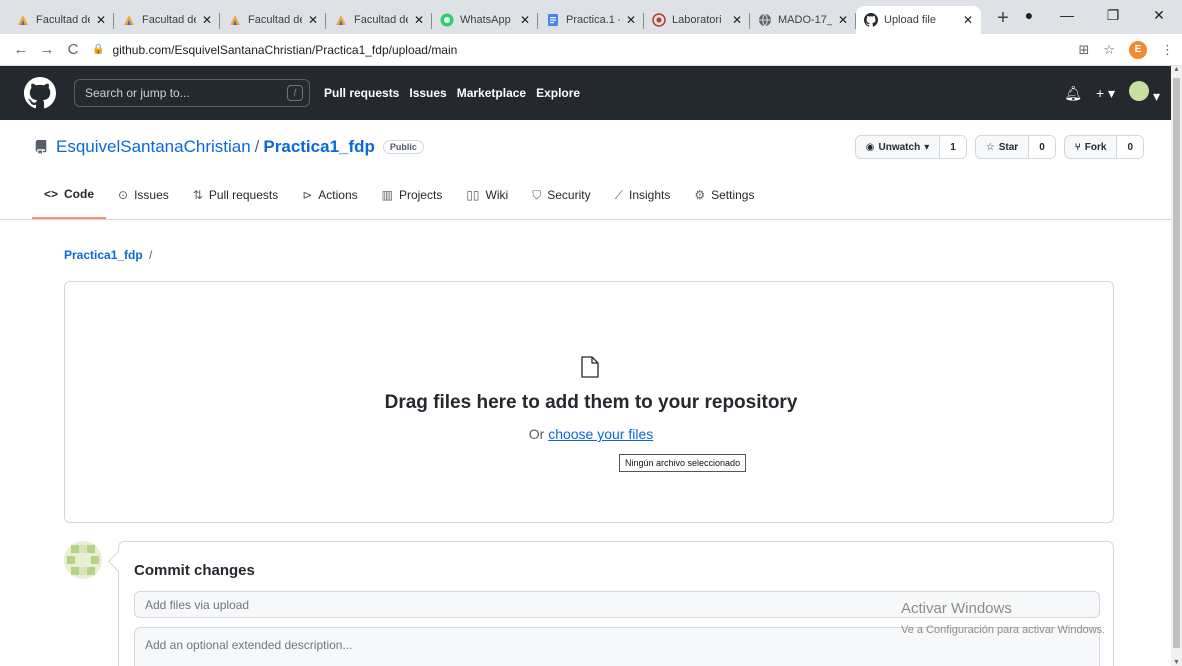  What do you see at coordinates (1008, 147) in the screenshot?
I see `star-label: Star` at bounding box center [1008, 147].